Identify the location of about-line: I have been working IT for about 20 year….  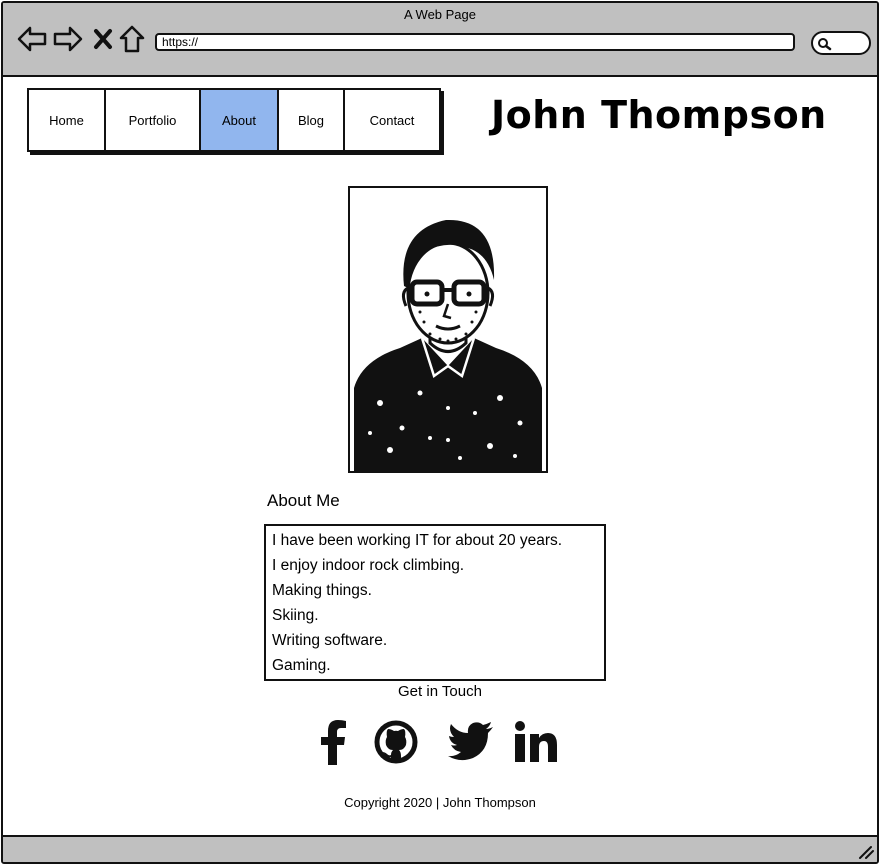
(417, 540).